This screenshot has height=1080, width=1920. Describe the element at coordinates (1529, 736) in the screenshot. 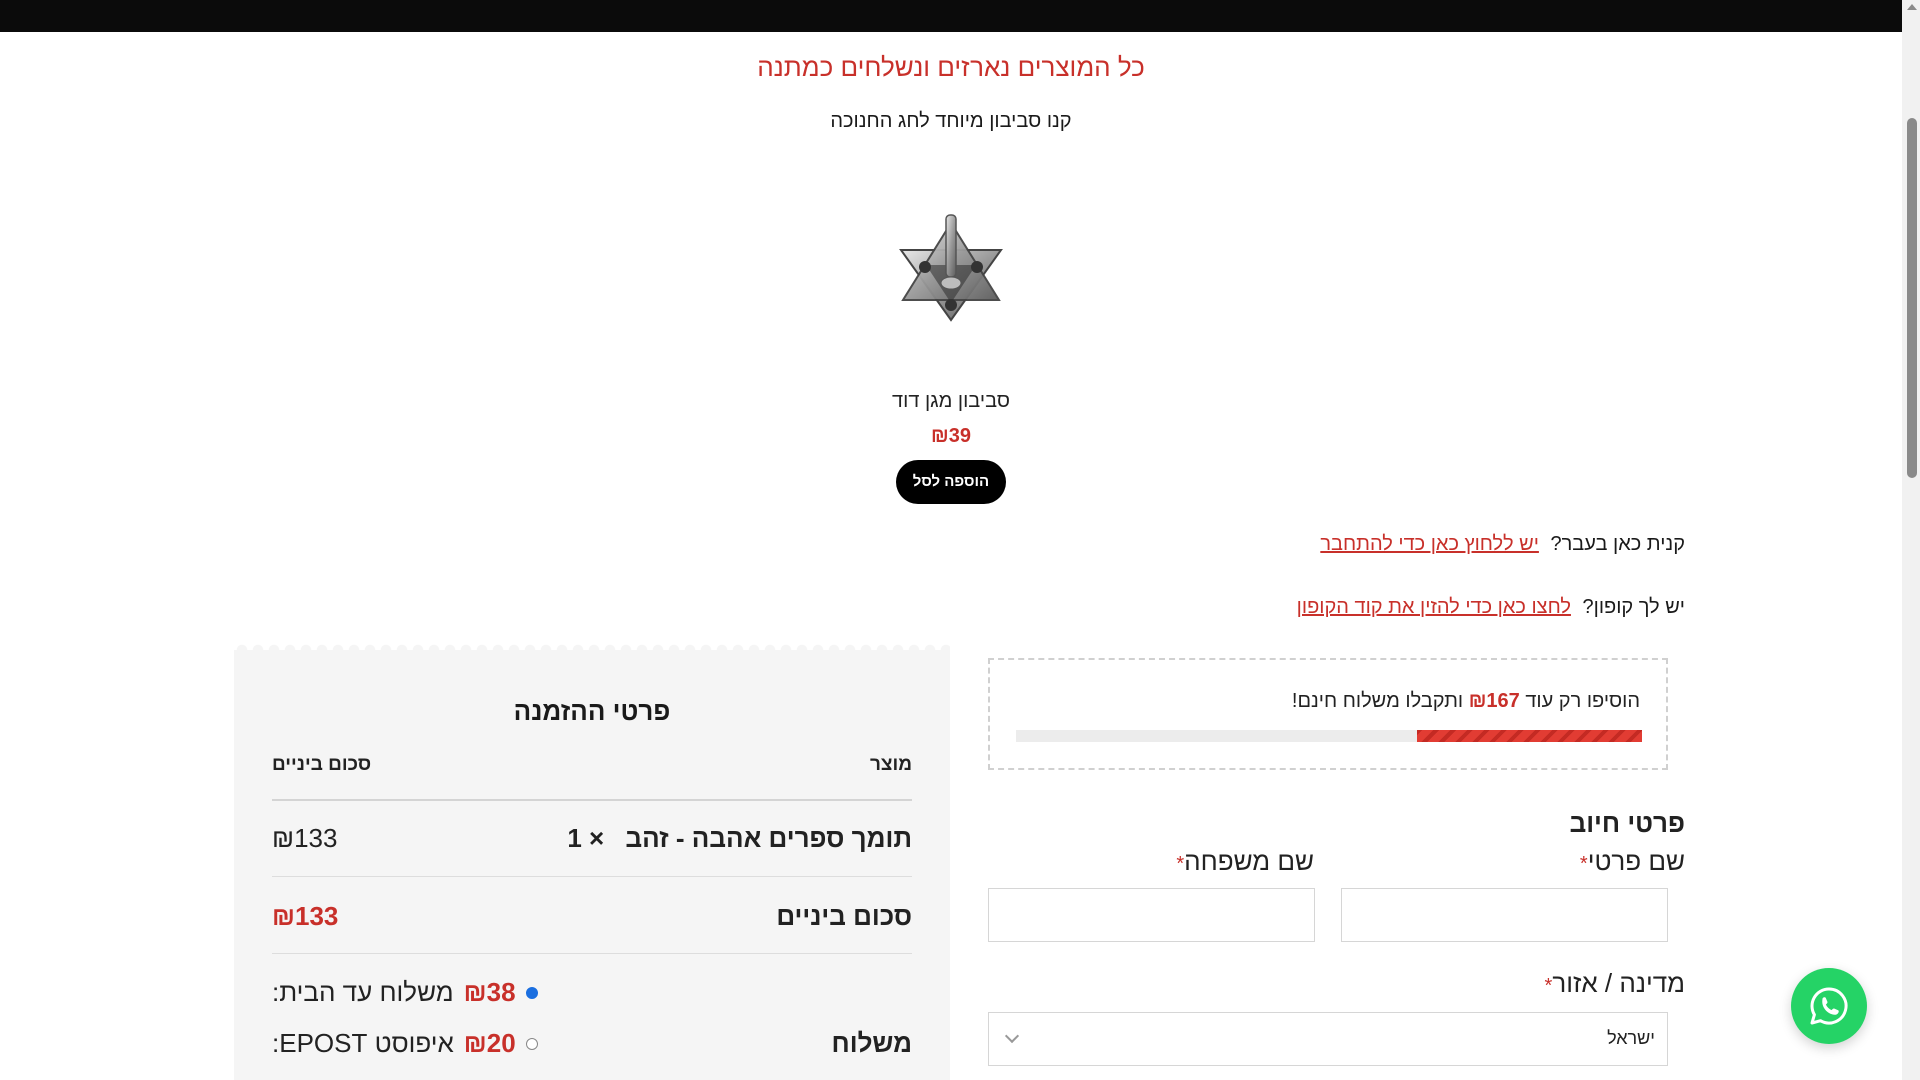

I see `free-shipping-progress-fill` at that location.